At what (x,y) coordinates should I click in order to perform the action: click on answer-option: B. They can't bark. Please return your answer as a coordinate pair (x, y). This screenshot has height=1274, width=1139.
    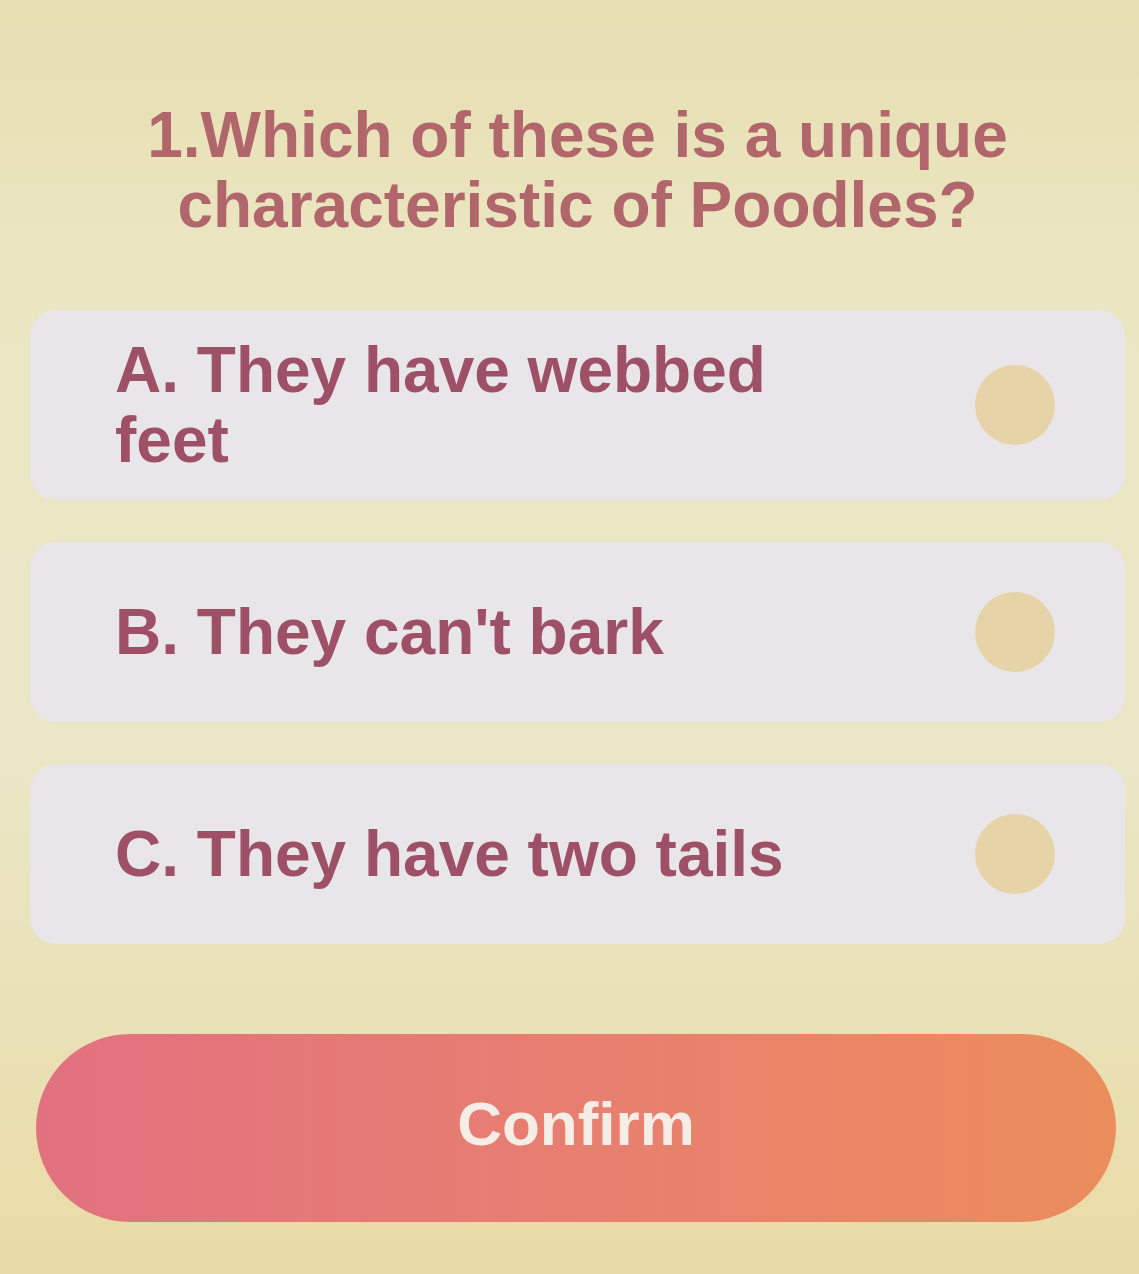
    Looking at the image, I should click on (577, 632).